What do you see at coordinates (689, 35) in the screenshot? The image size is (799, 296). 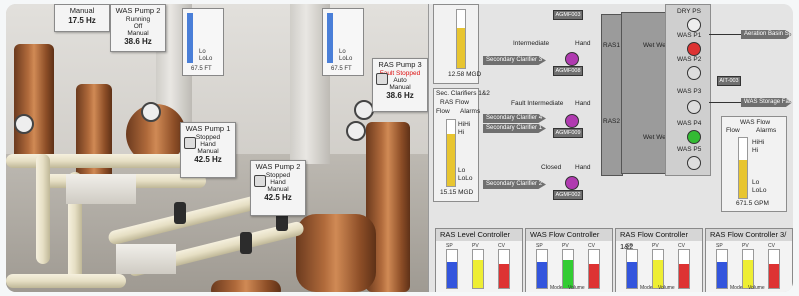 I see `pump-label: WAS P1` at bounding box center [689, 35].